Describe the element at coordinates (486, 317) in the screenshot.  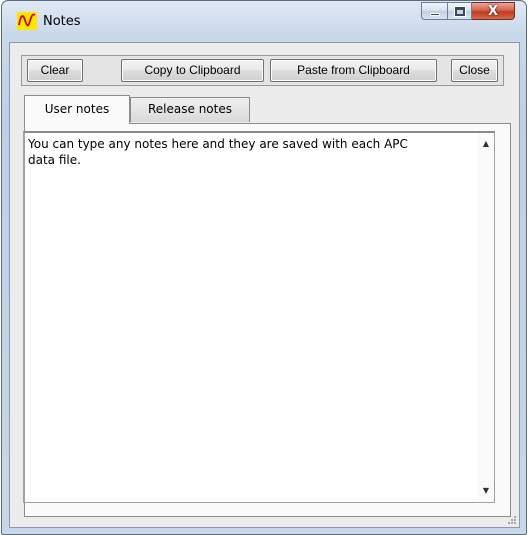
I see `vertical-scrollbar: ▲ ▼` at that location.